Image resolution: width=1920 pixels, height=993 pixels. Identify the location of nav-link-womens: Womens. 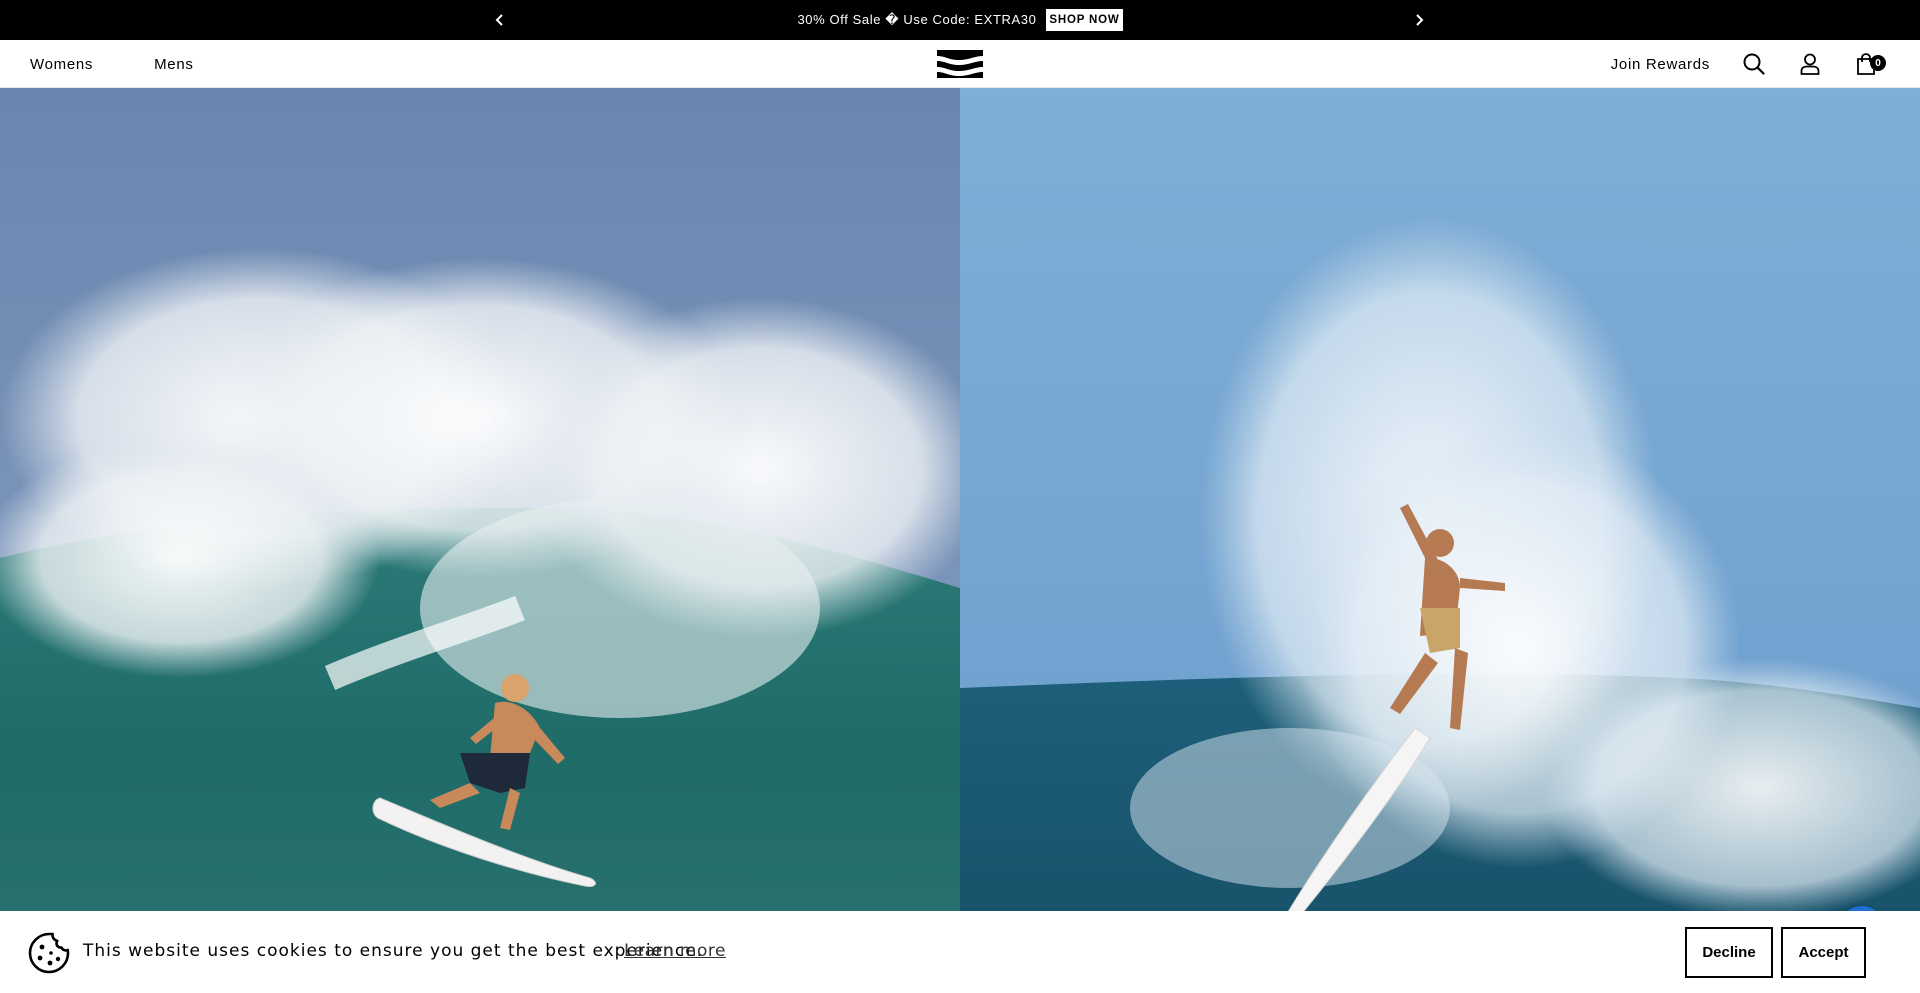
(61, 64).